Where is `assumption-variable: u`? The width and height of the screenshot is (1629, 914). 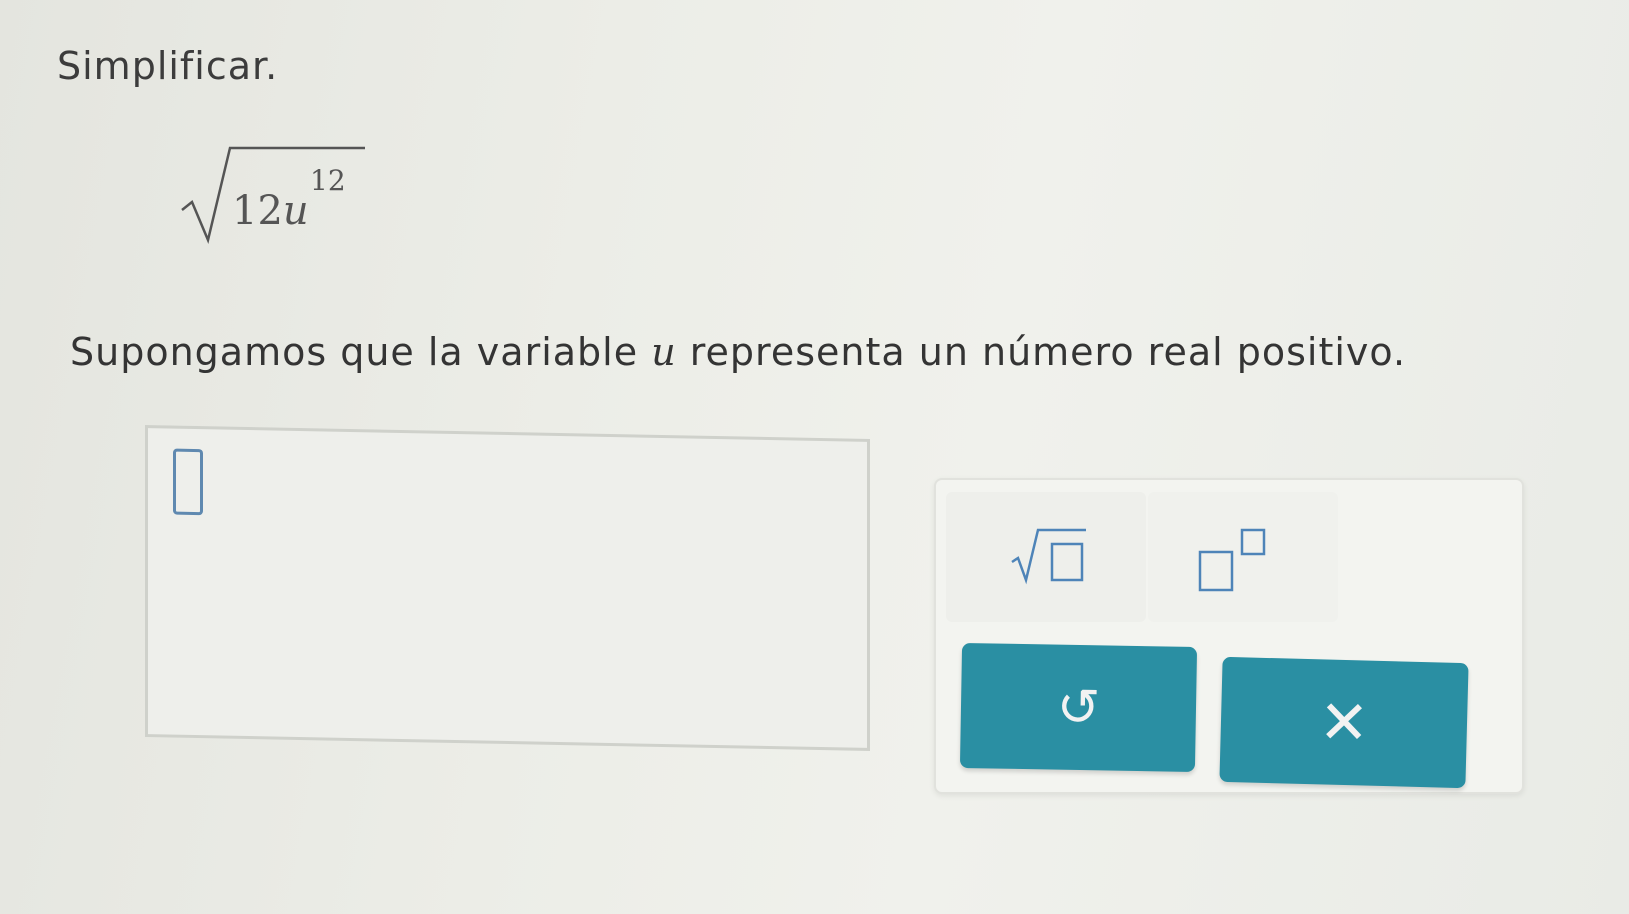
assumption-variable: u is located at coordinates (664, 352).